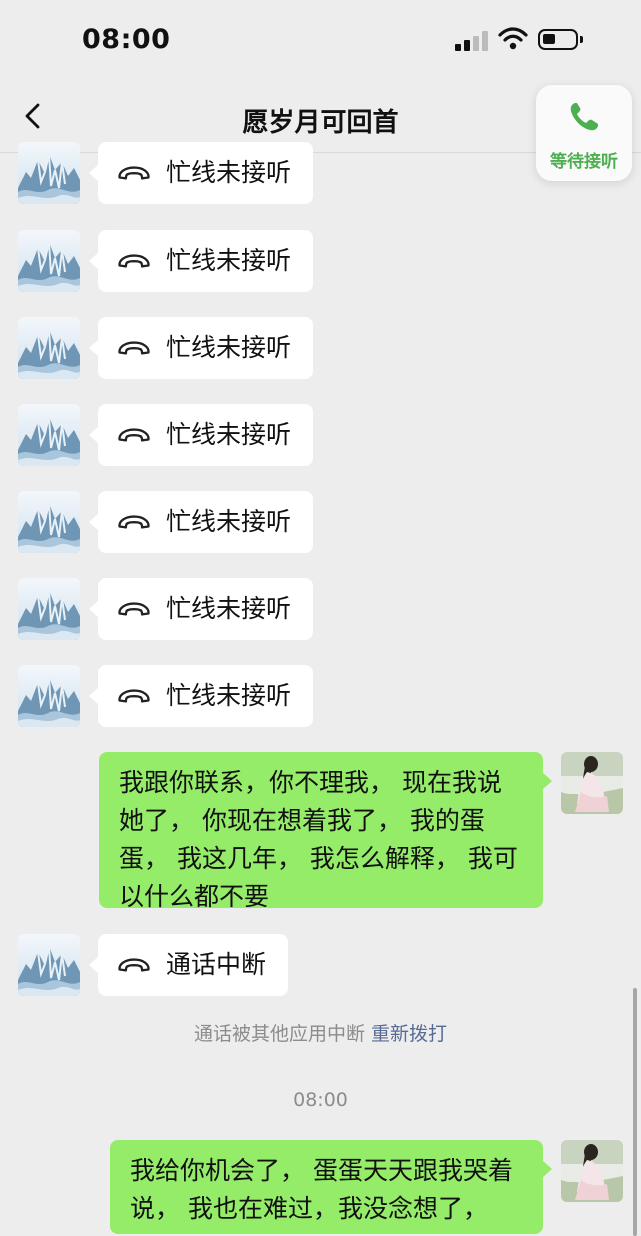 The height and width of the screenshot is (1236, 641). Describe the element at coordinates (126, 39) in the screenshot. I see `status-time: 08:00` at that location.